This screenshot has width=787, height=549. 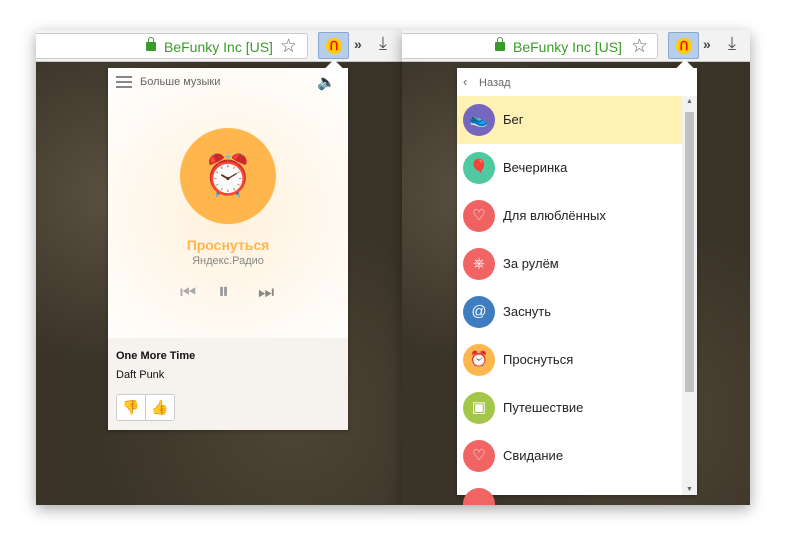 I want to click on hearts-icon: ♡, so click(x=479, y=456).